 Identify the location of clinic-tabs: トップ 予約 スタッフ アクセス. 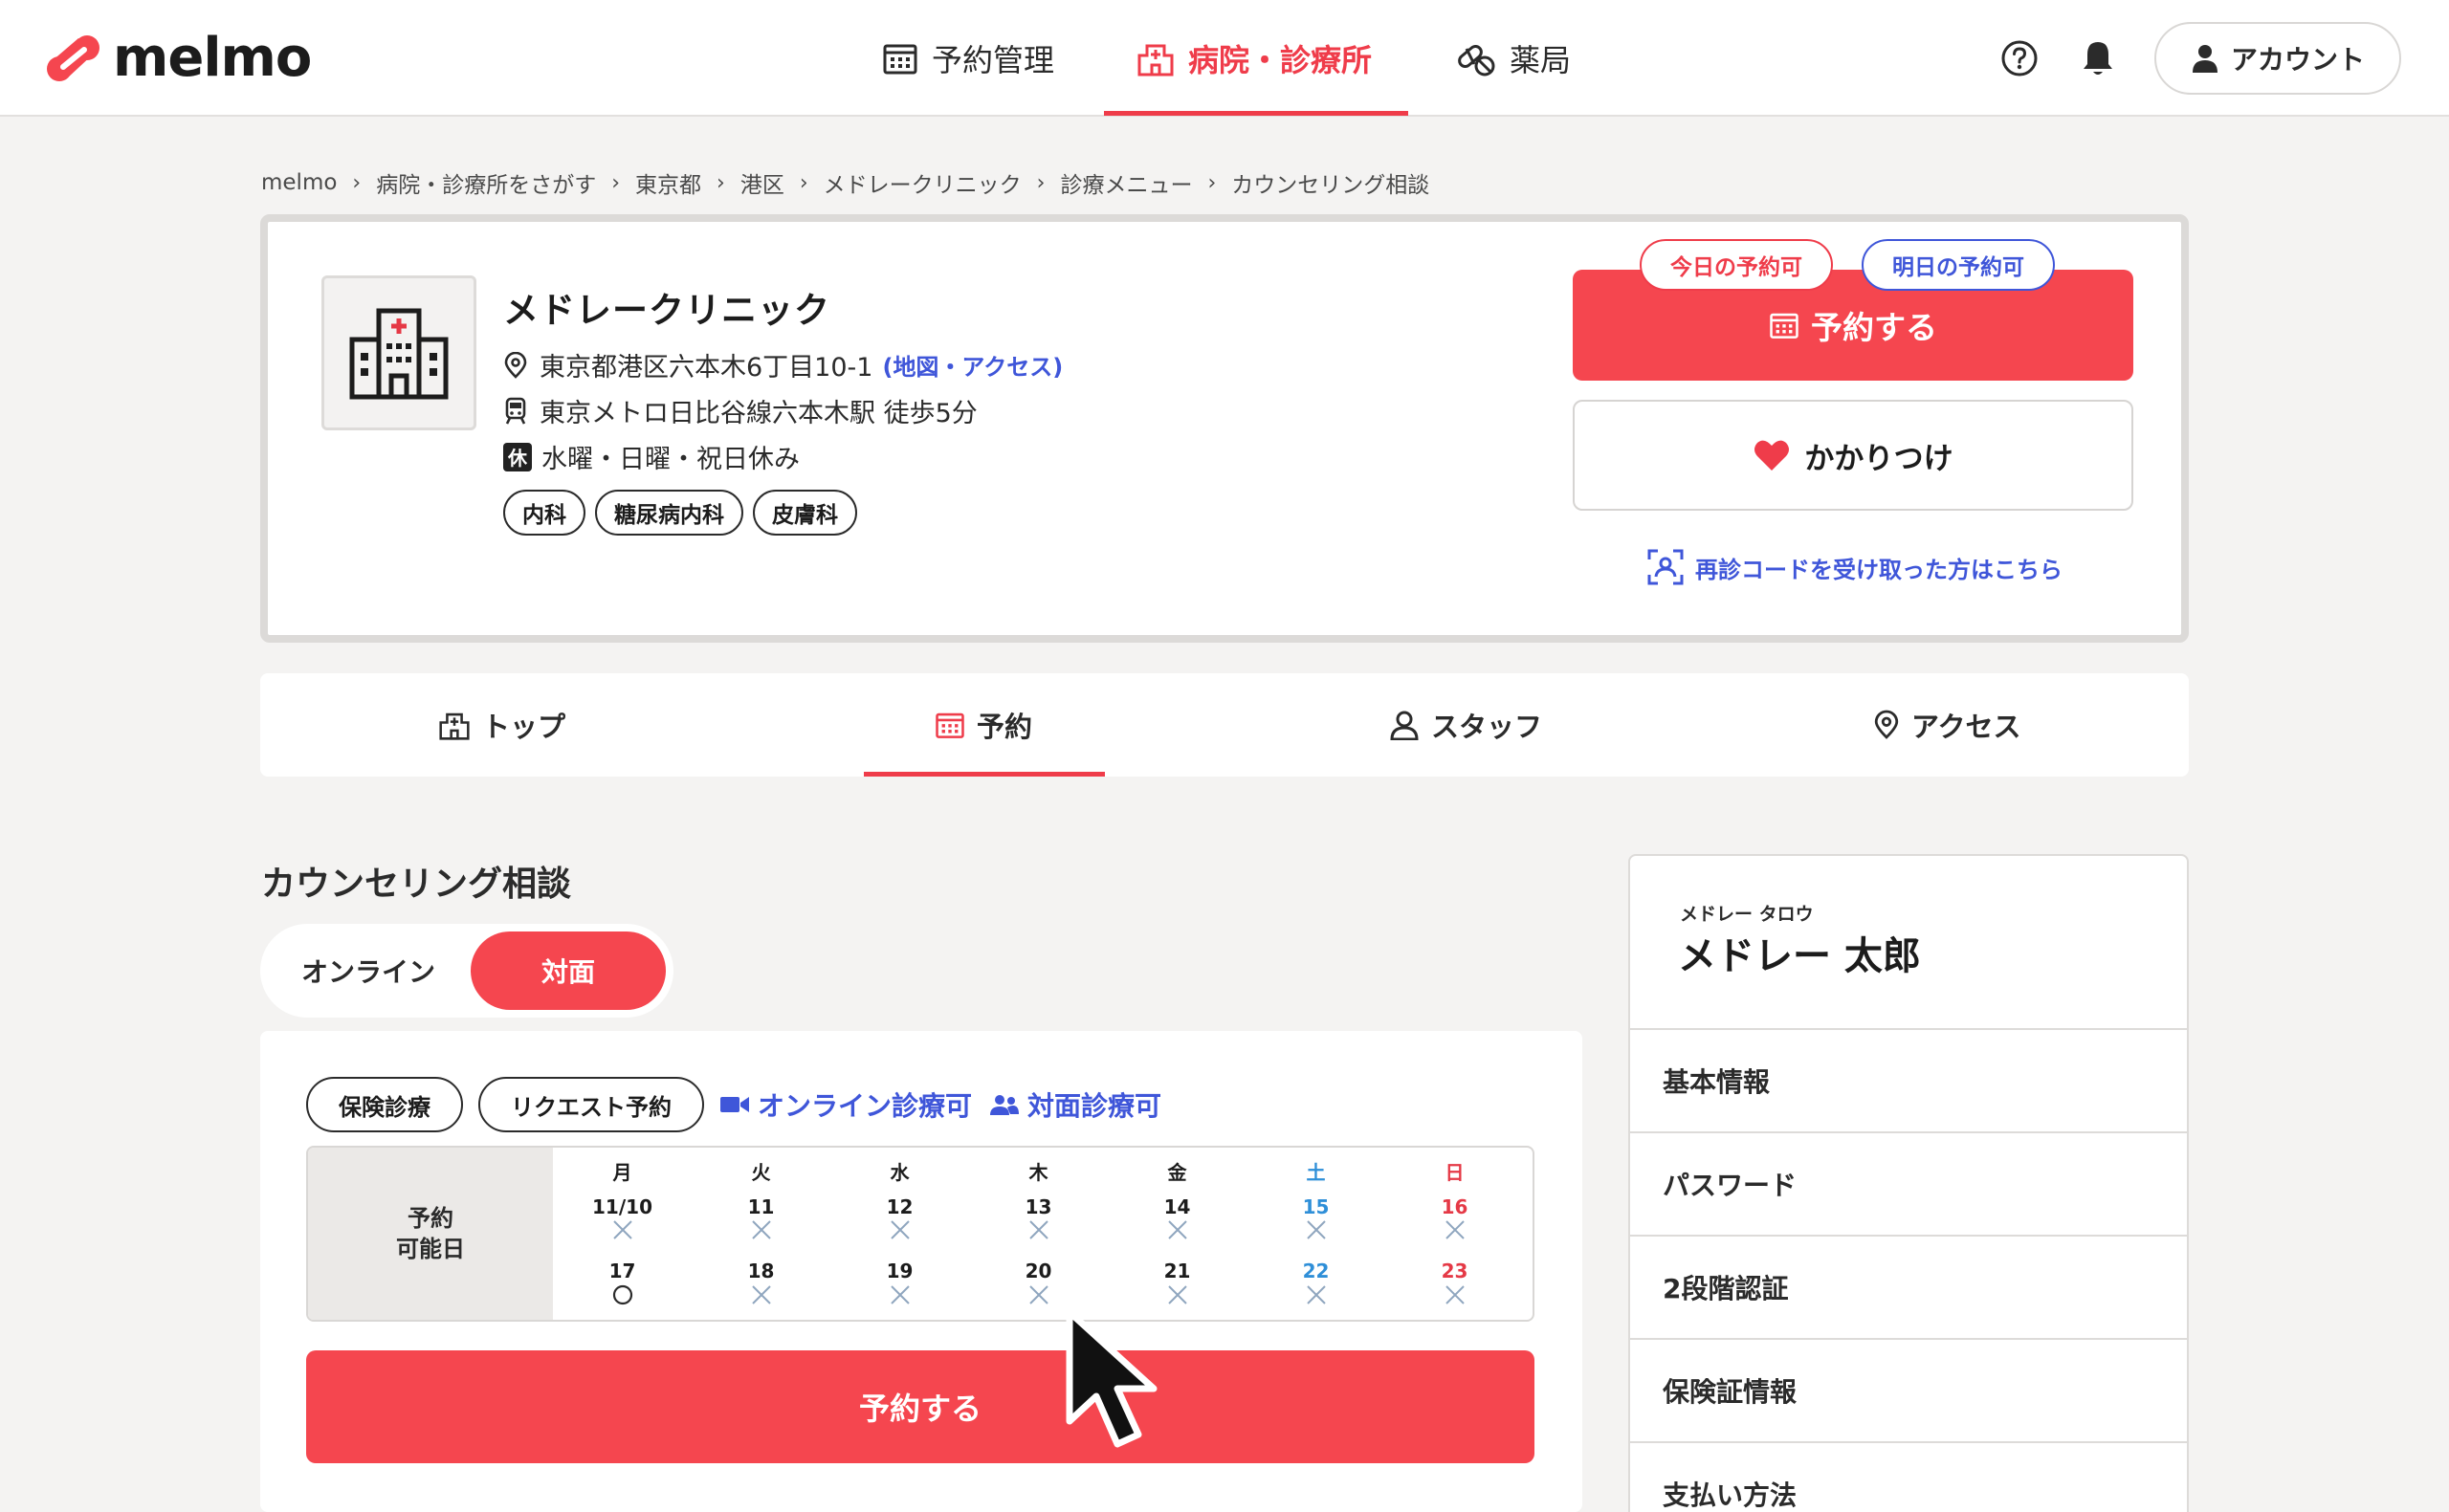
(1224, 725).